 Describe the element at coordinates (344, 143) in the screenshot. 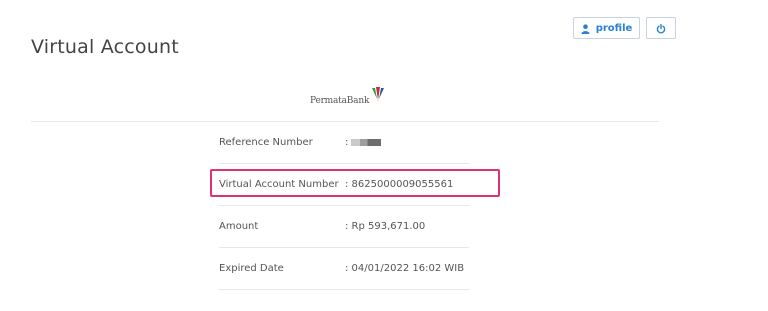

I see `detail-row-reference-number: Reference Number :` at that location.